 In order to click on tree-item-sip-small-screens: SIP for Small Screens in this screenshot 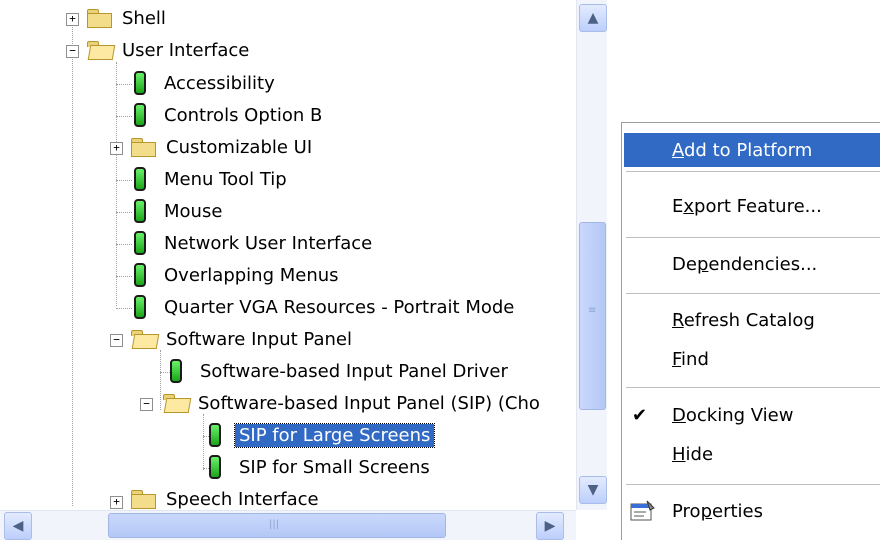, I will do `click(318, 467)`.